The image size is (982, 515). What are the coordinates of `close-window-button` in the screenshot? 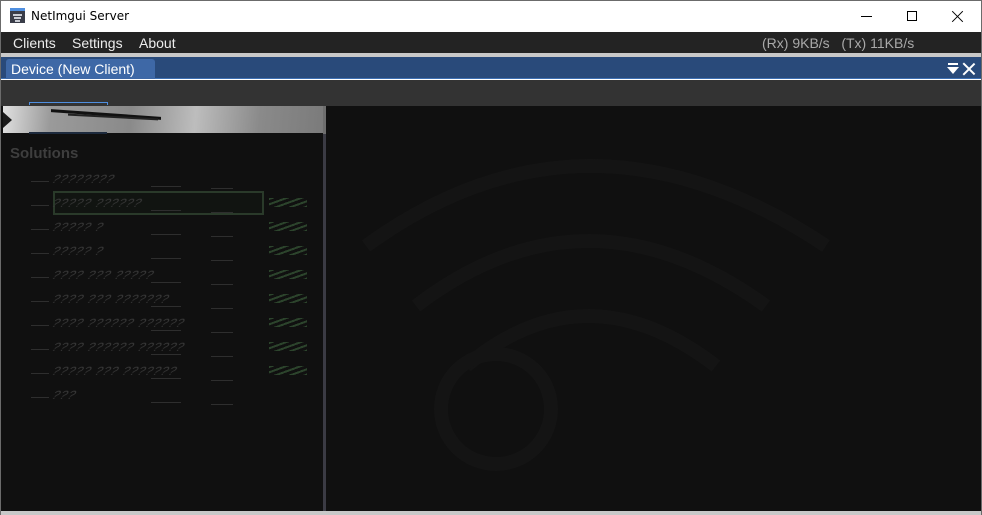 It's located at (958, 16).